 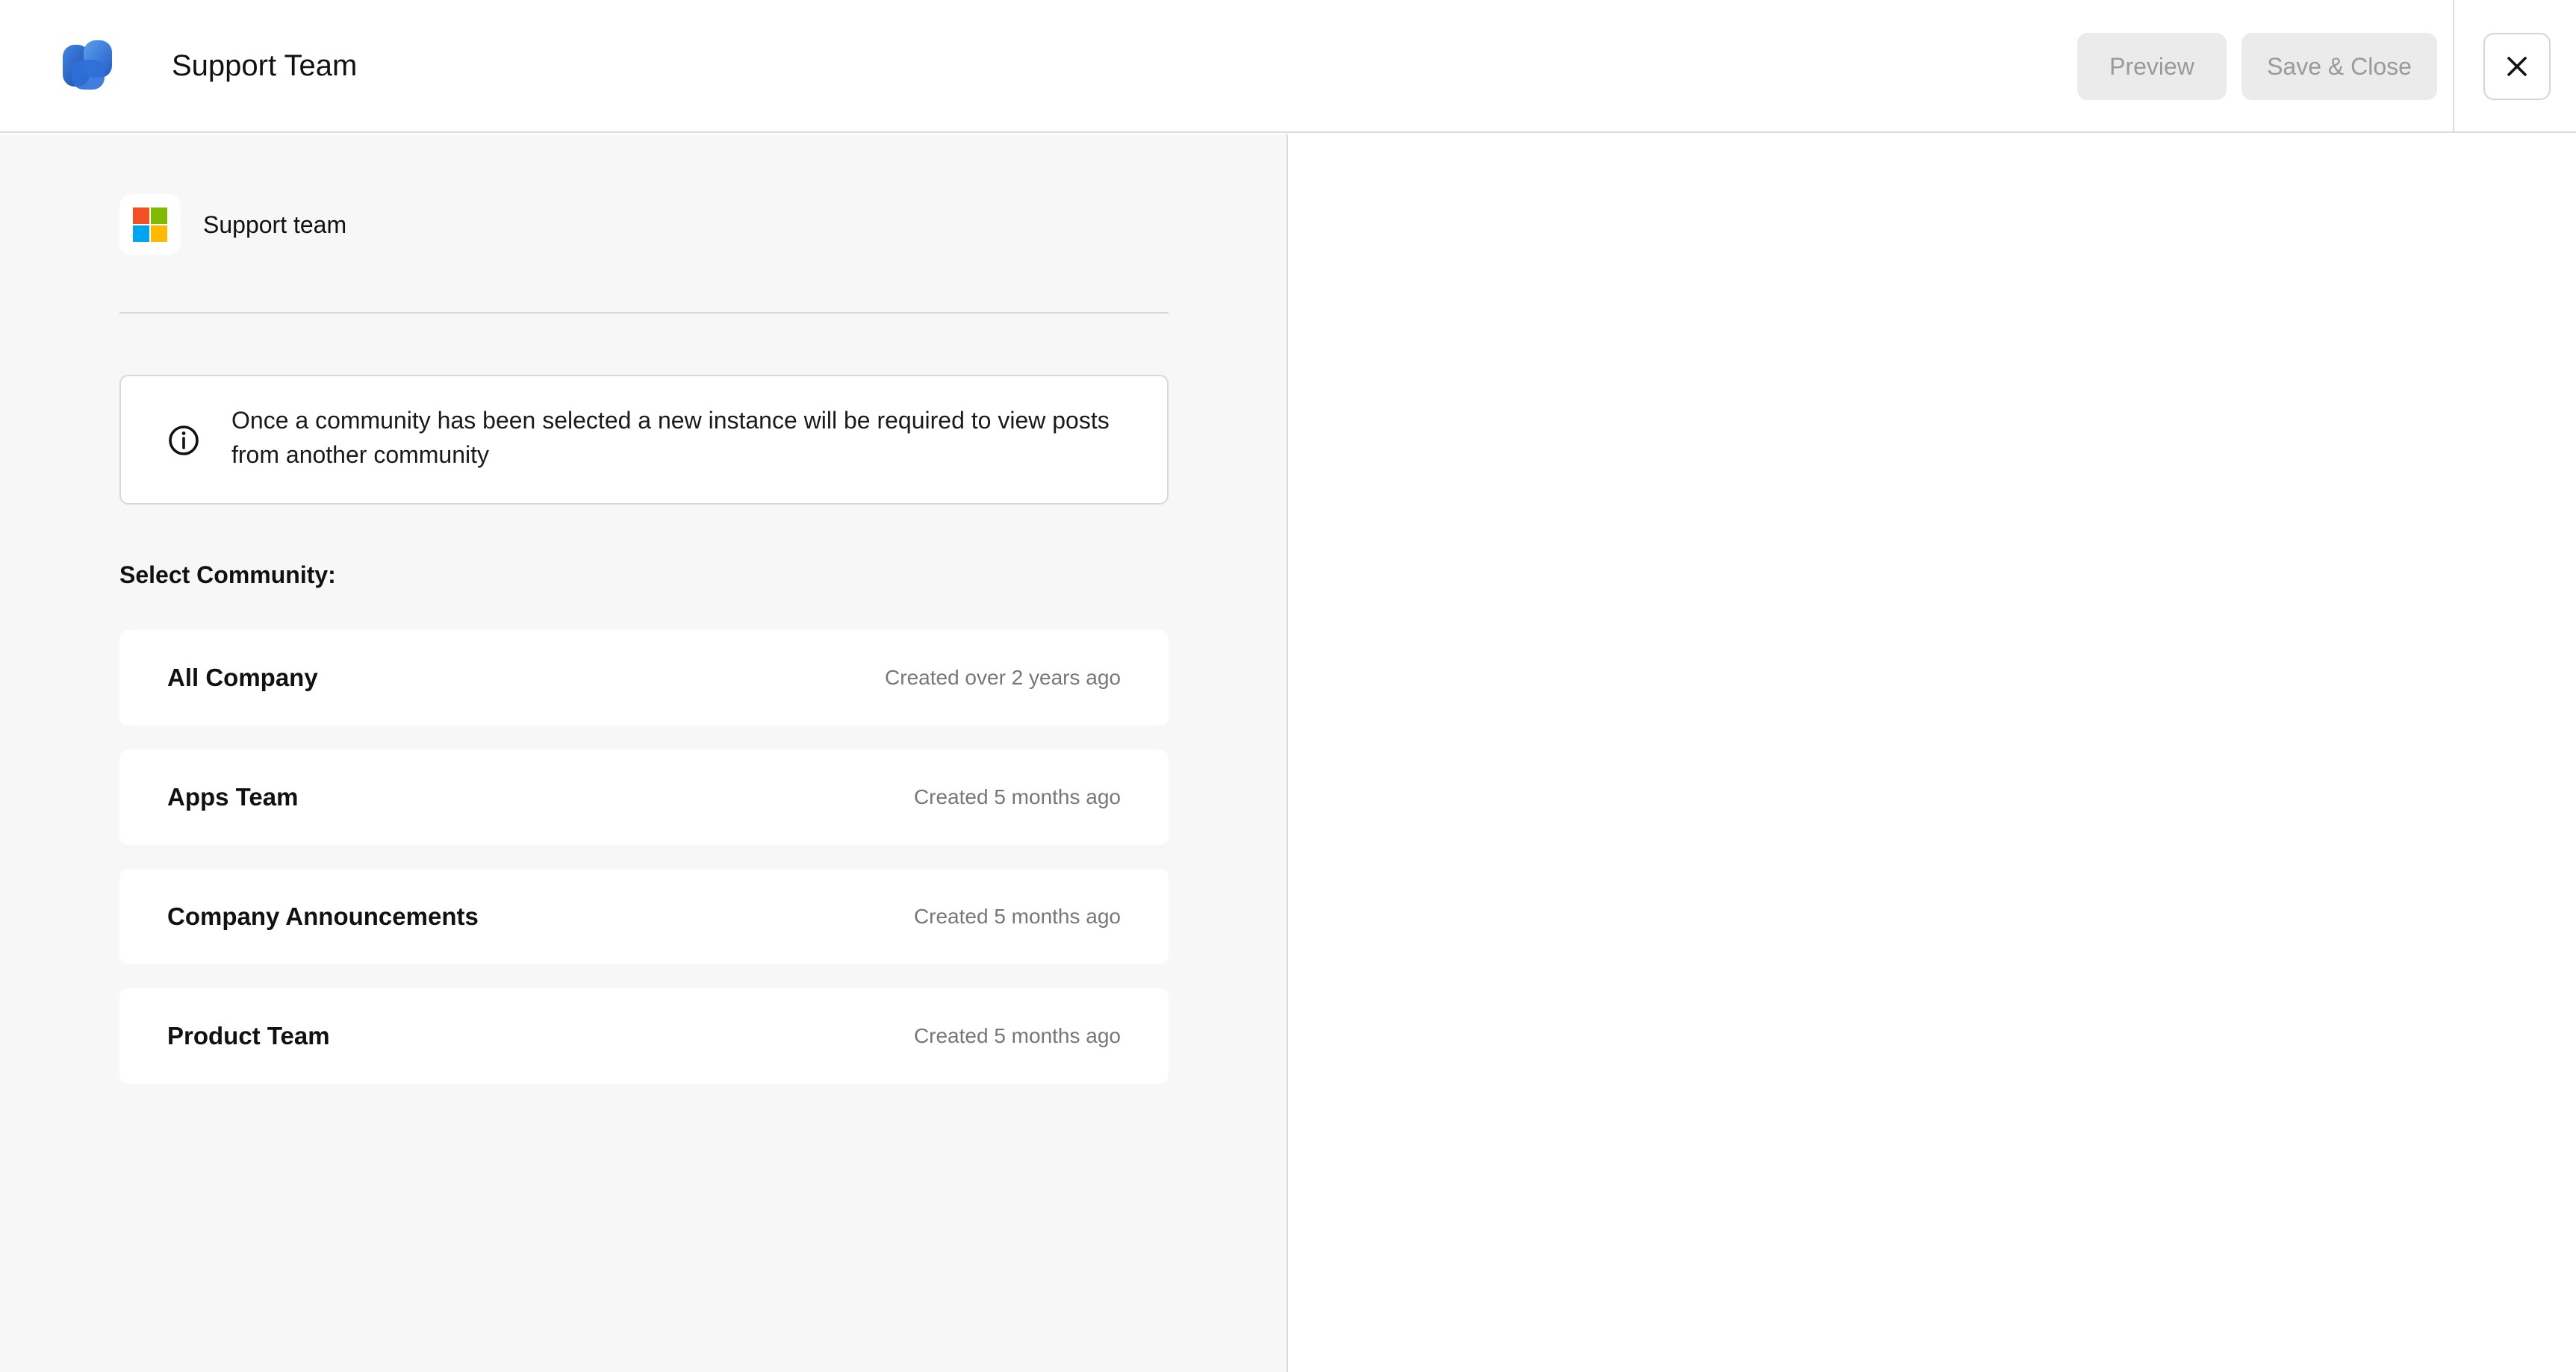 I want to click on topbar-divider, so click(x=2453, y=66).